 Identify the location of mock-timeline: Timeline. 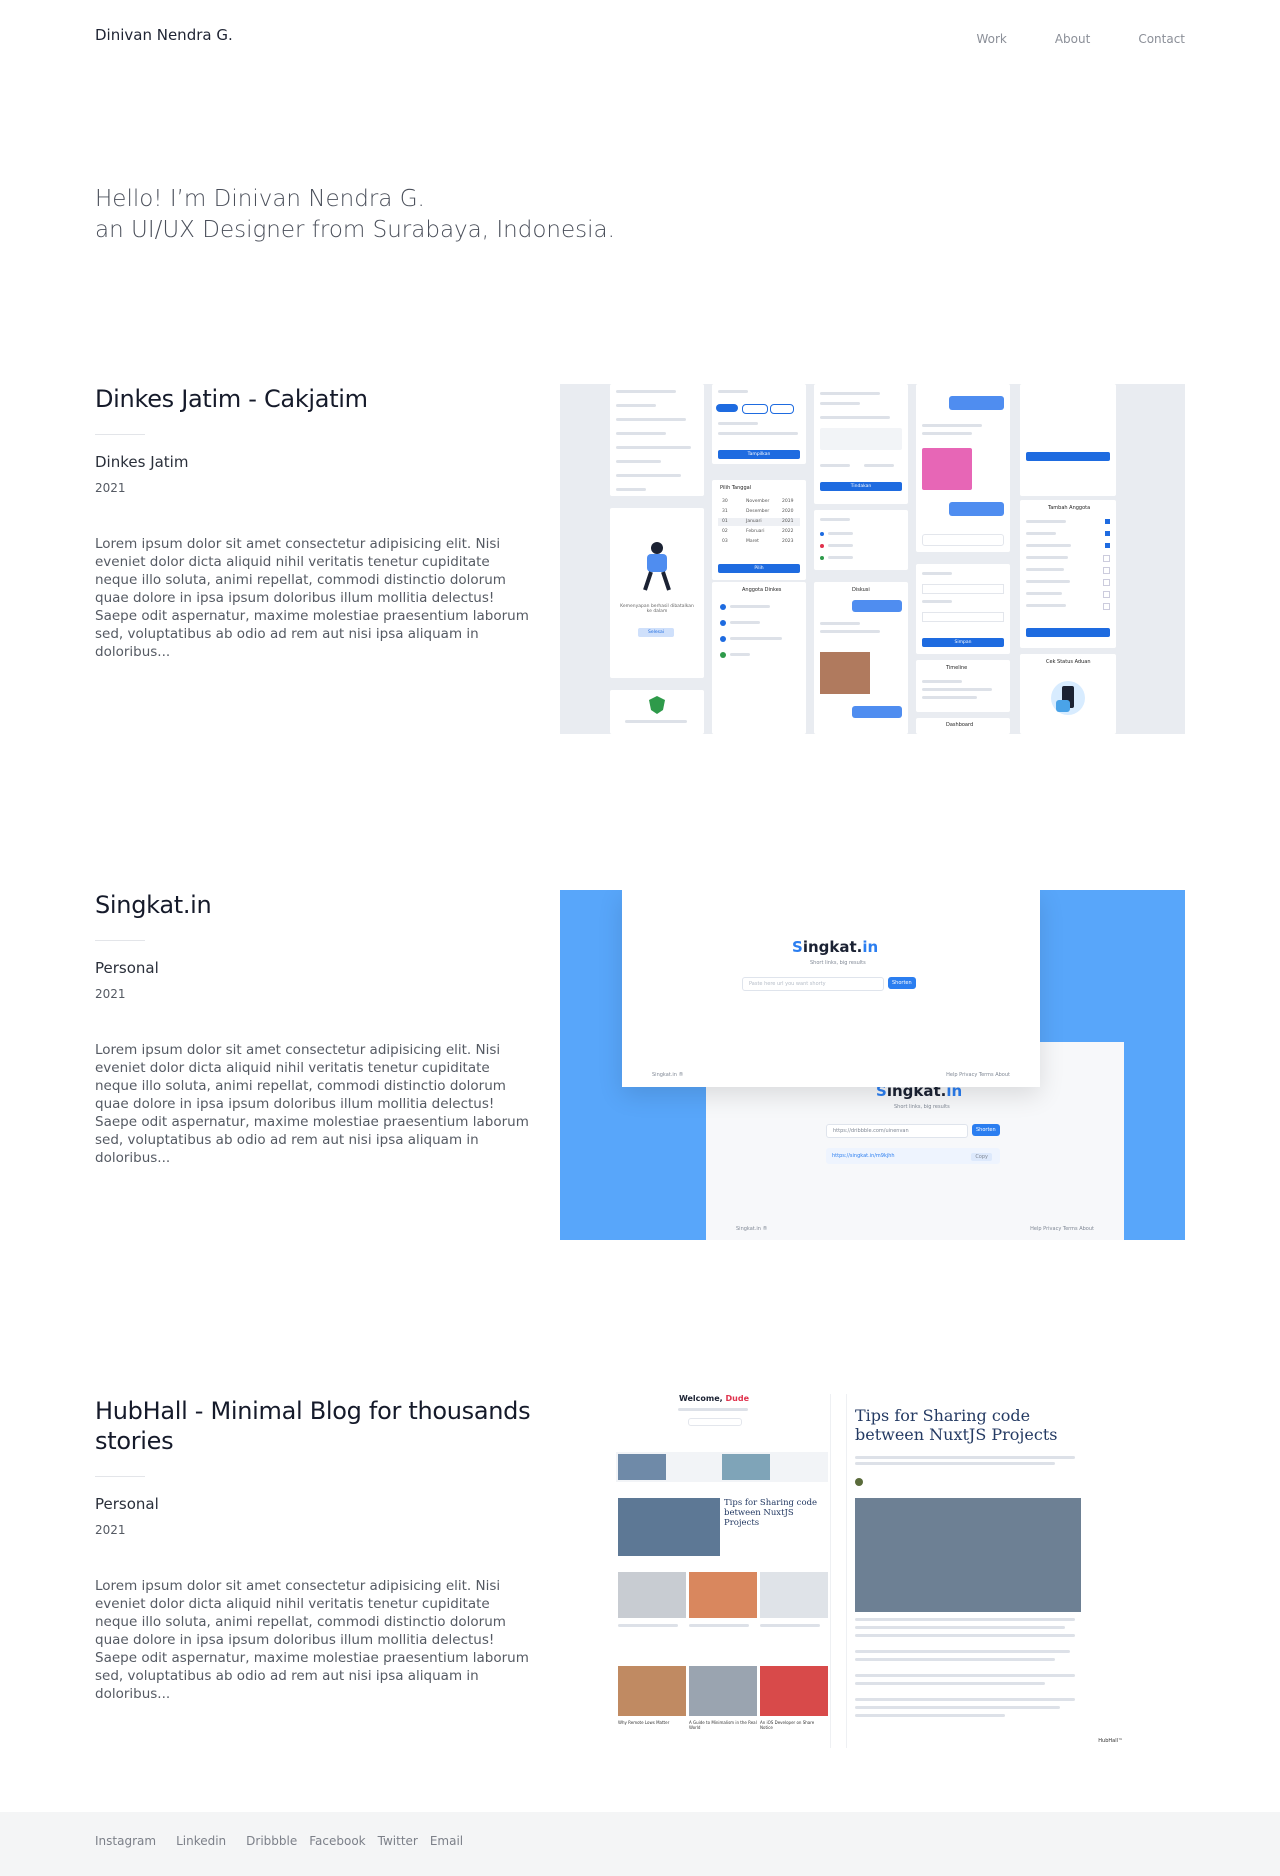
(963, 686).